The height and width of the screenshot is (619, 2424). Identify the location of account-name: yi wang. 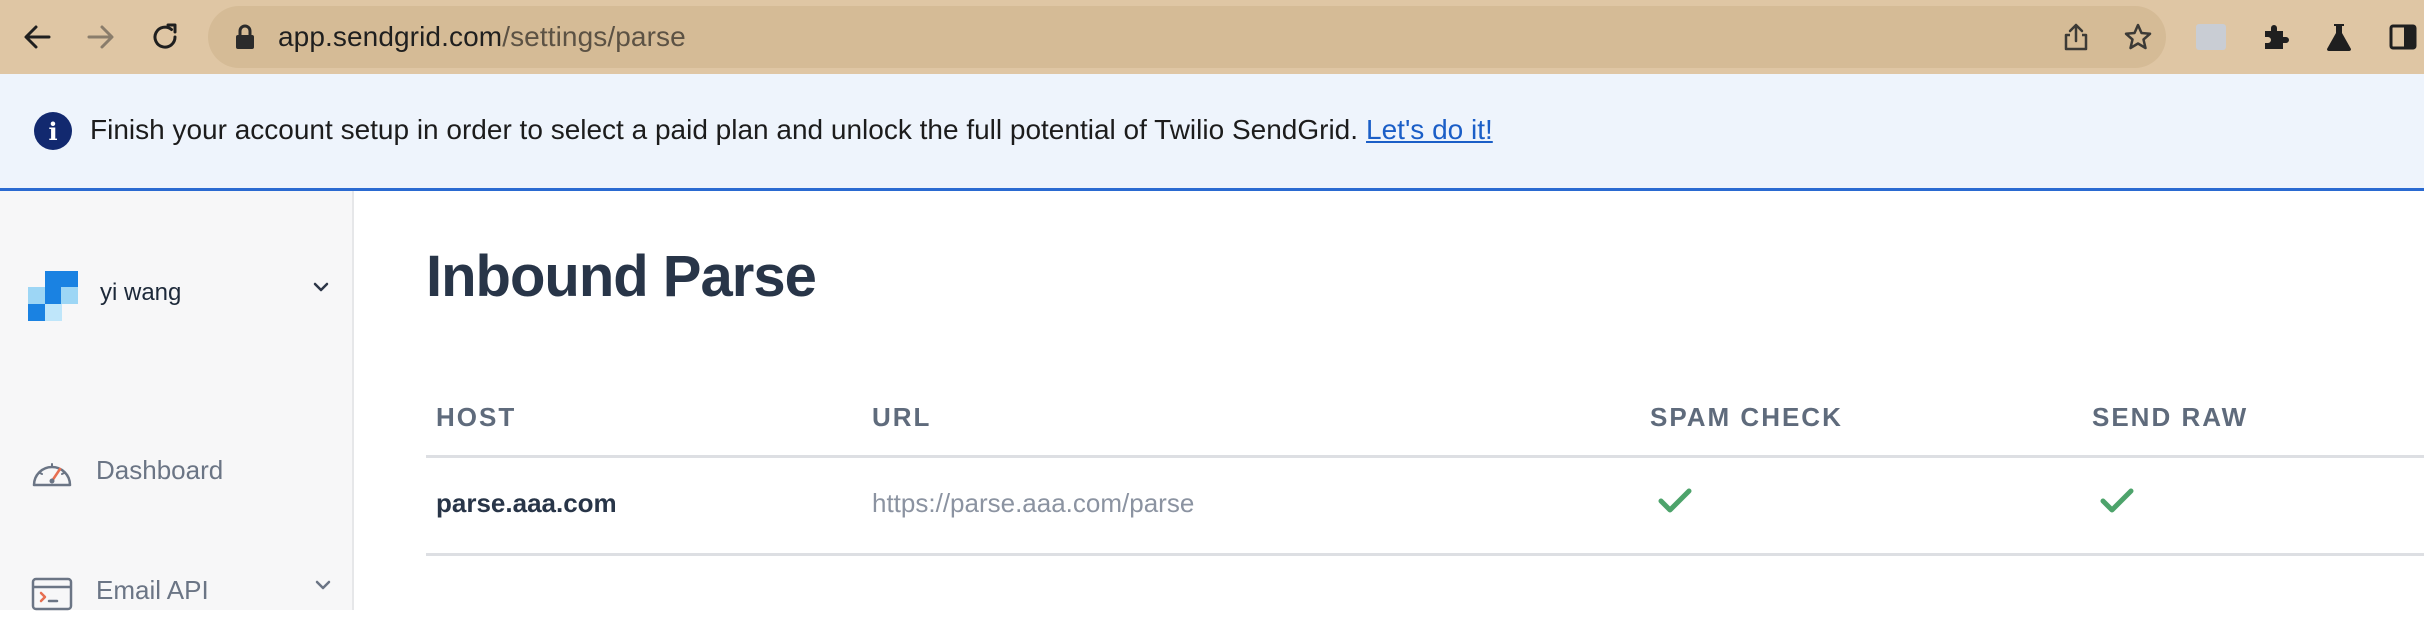
(141, 292).